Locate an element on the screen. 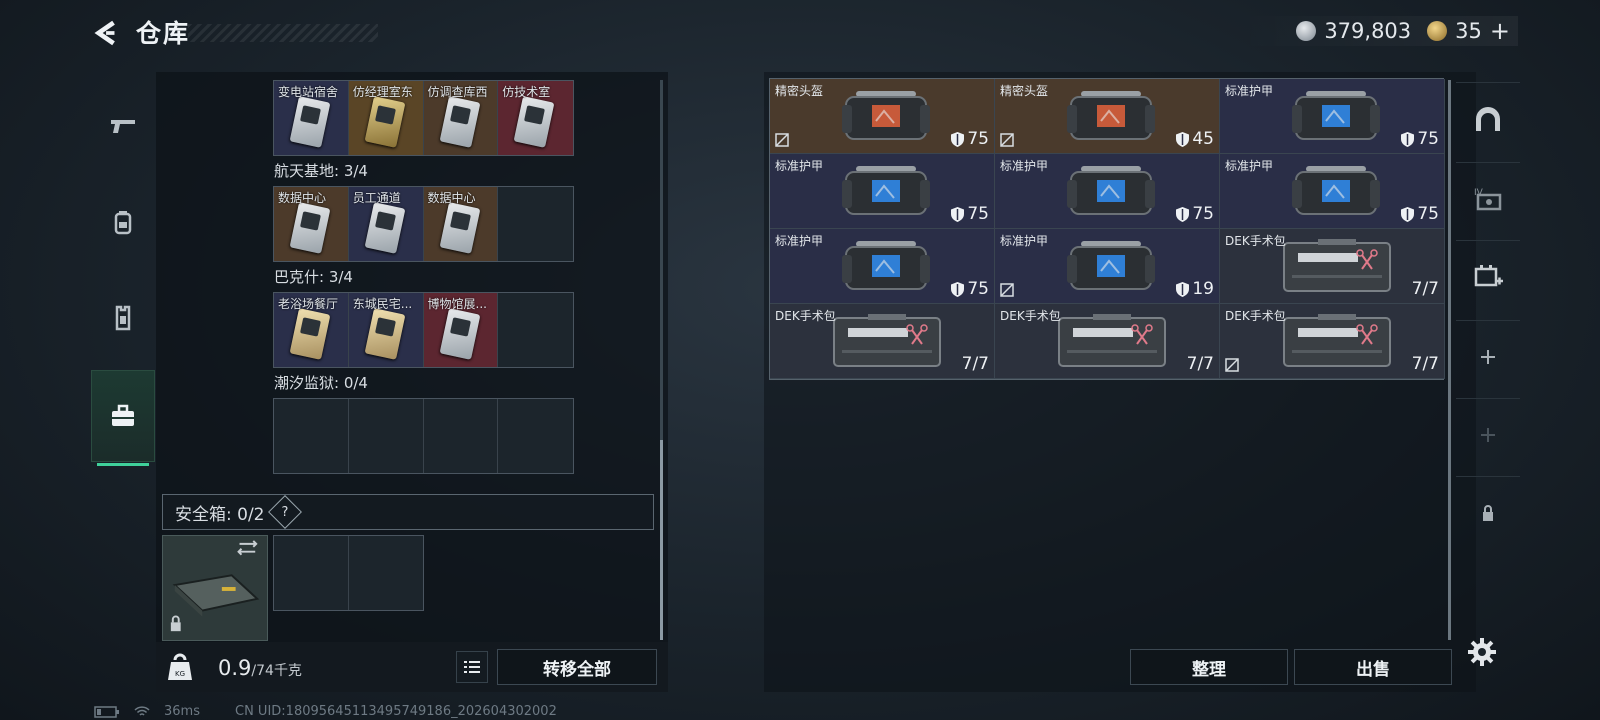  storage-dome-icon is located at coordinates (1488, 118).